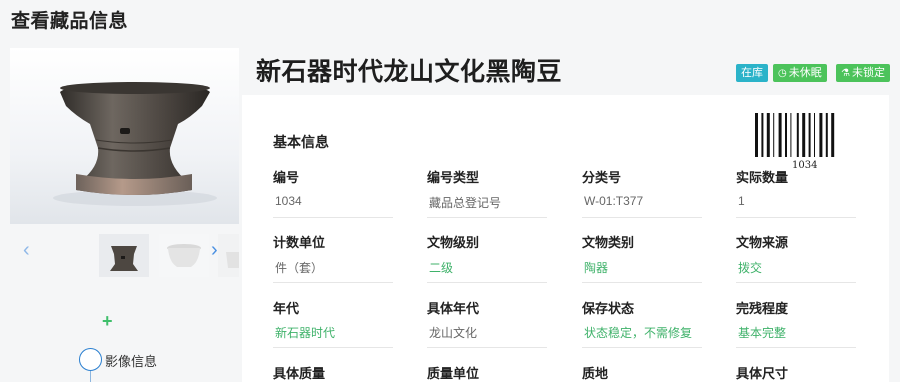 The image size is (900, 382). I want to click on barcode, so click(795, 135).